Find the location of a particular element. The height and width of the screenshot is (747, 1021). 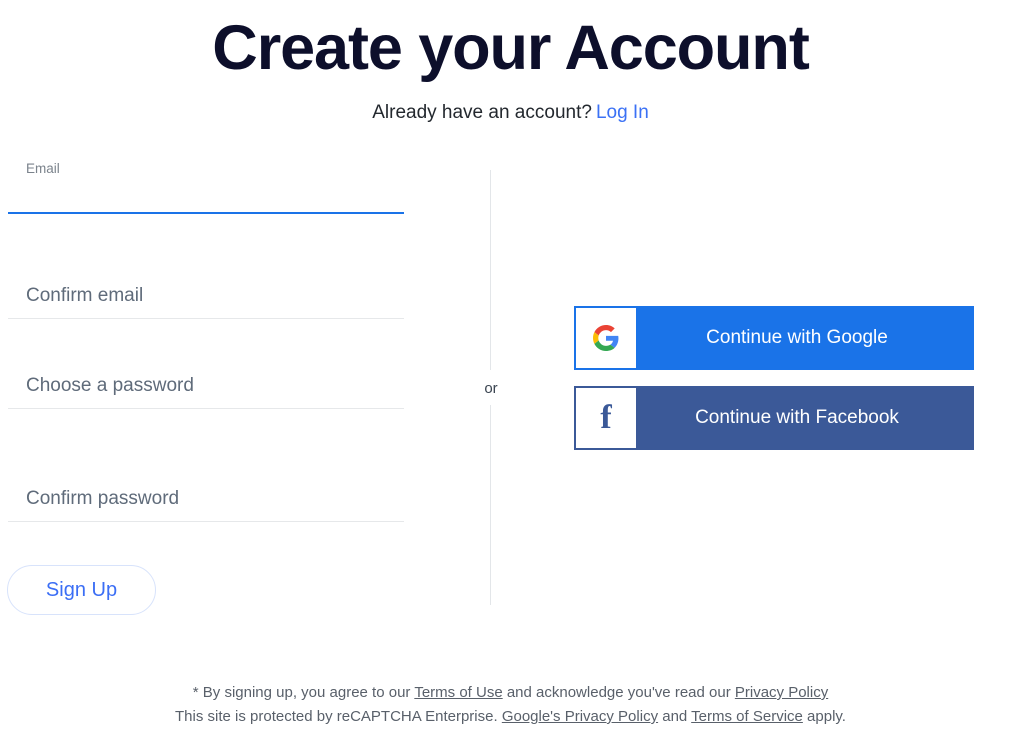

confirm-email-field: Confirm email is located at coordinates (206, 295).